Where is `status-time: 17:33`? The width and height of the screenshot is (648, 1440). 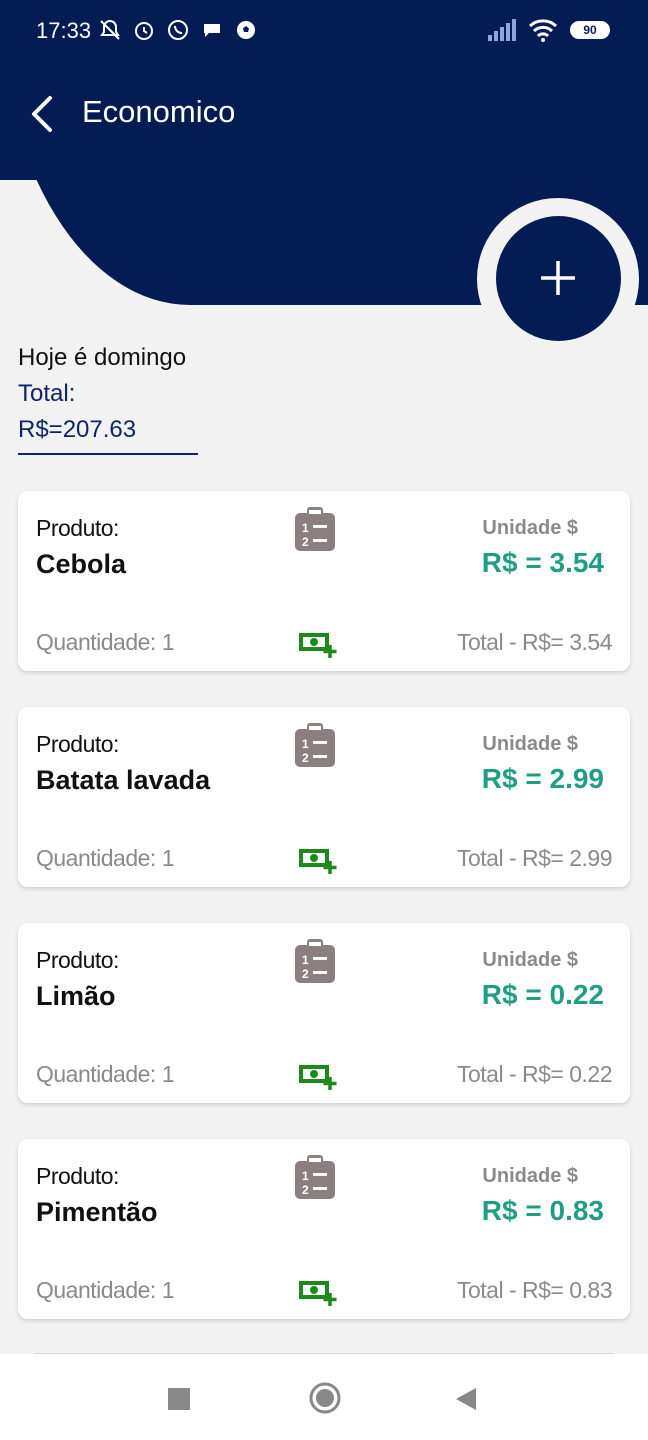
status-time: 17:33 is located at coordinates (64, 30).